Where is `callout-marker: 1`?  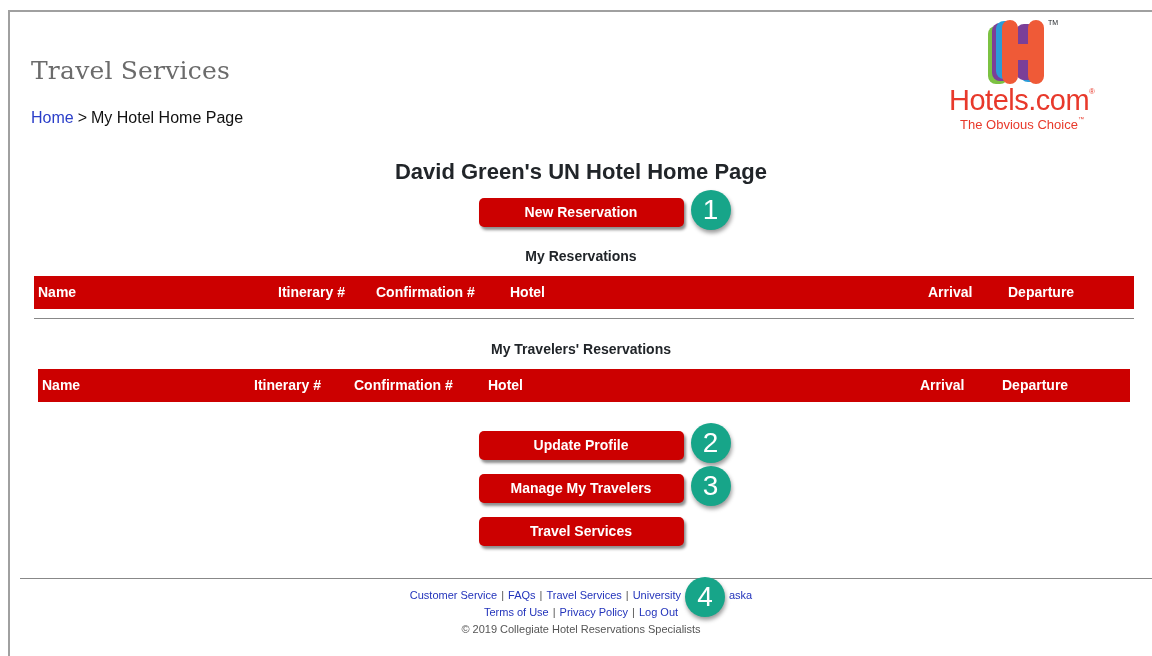
callout-marker: 1 is located at coordinates (710, 209).